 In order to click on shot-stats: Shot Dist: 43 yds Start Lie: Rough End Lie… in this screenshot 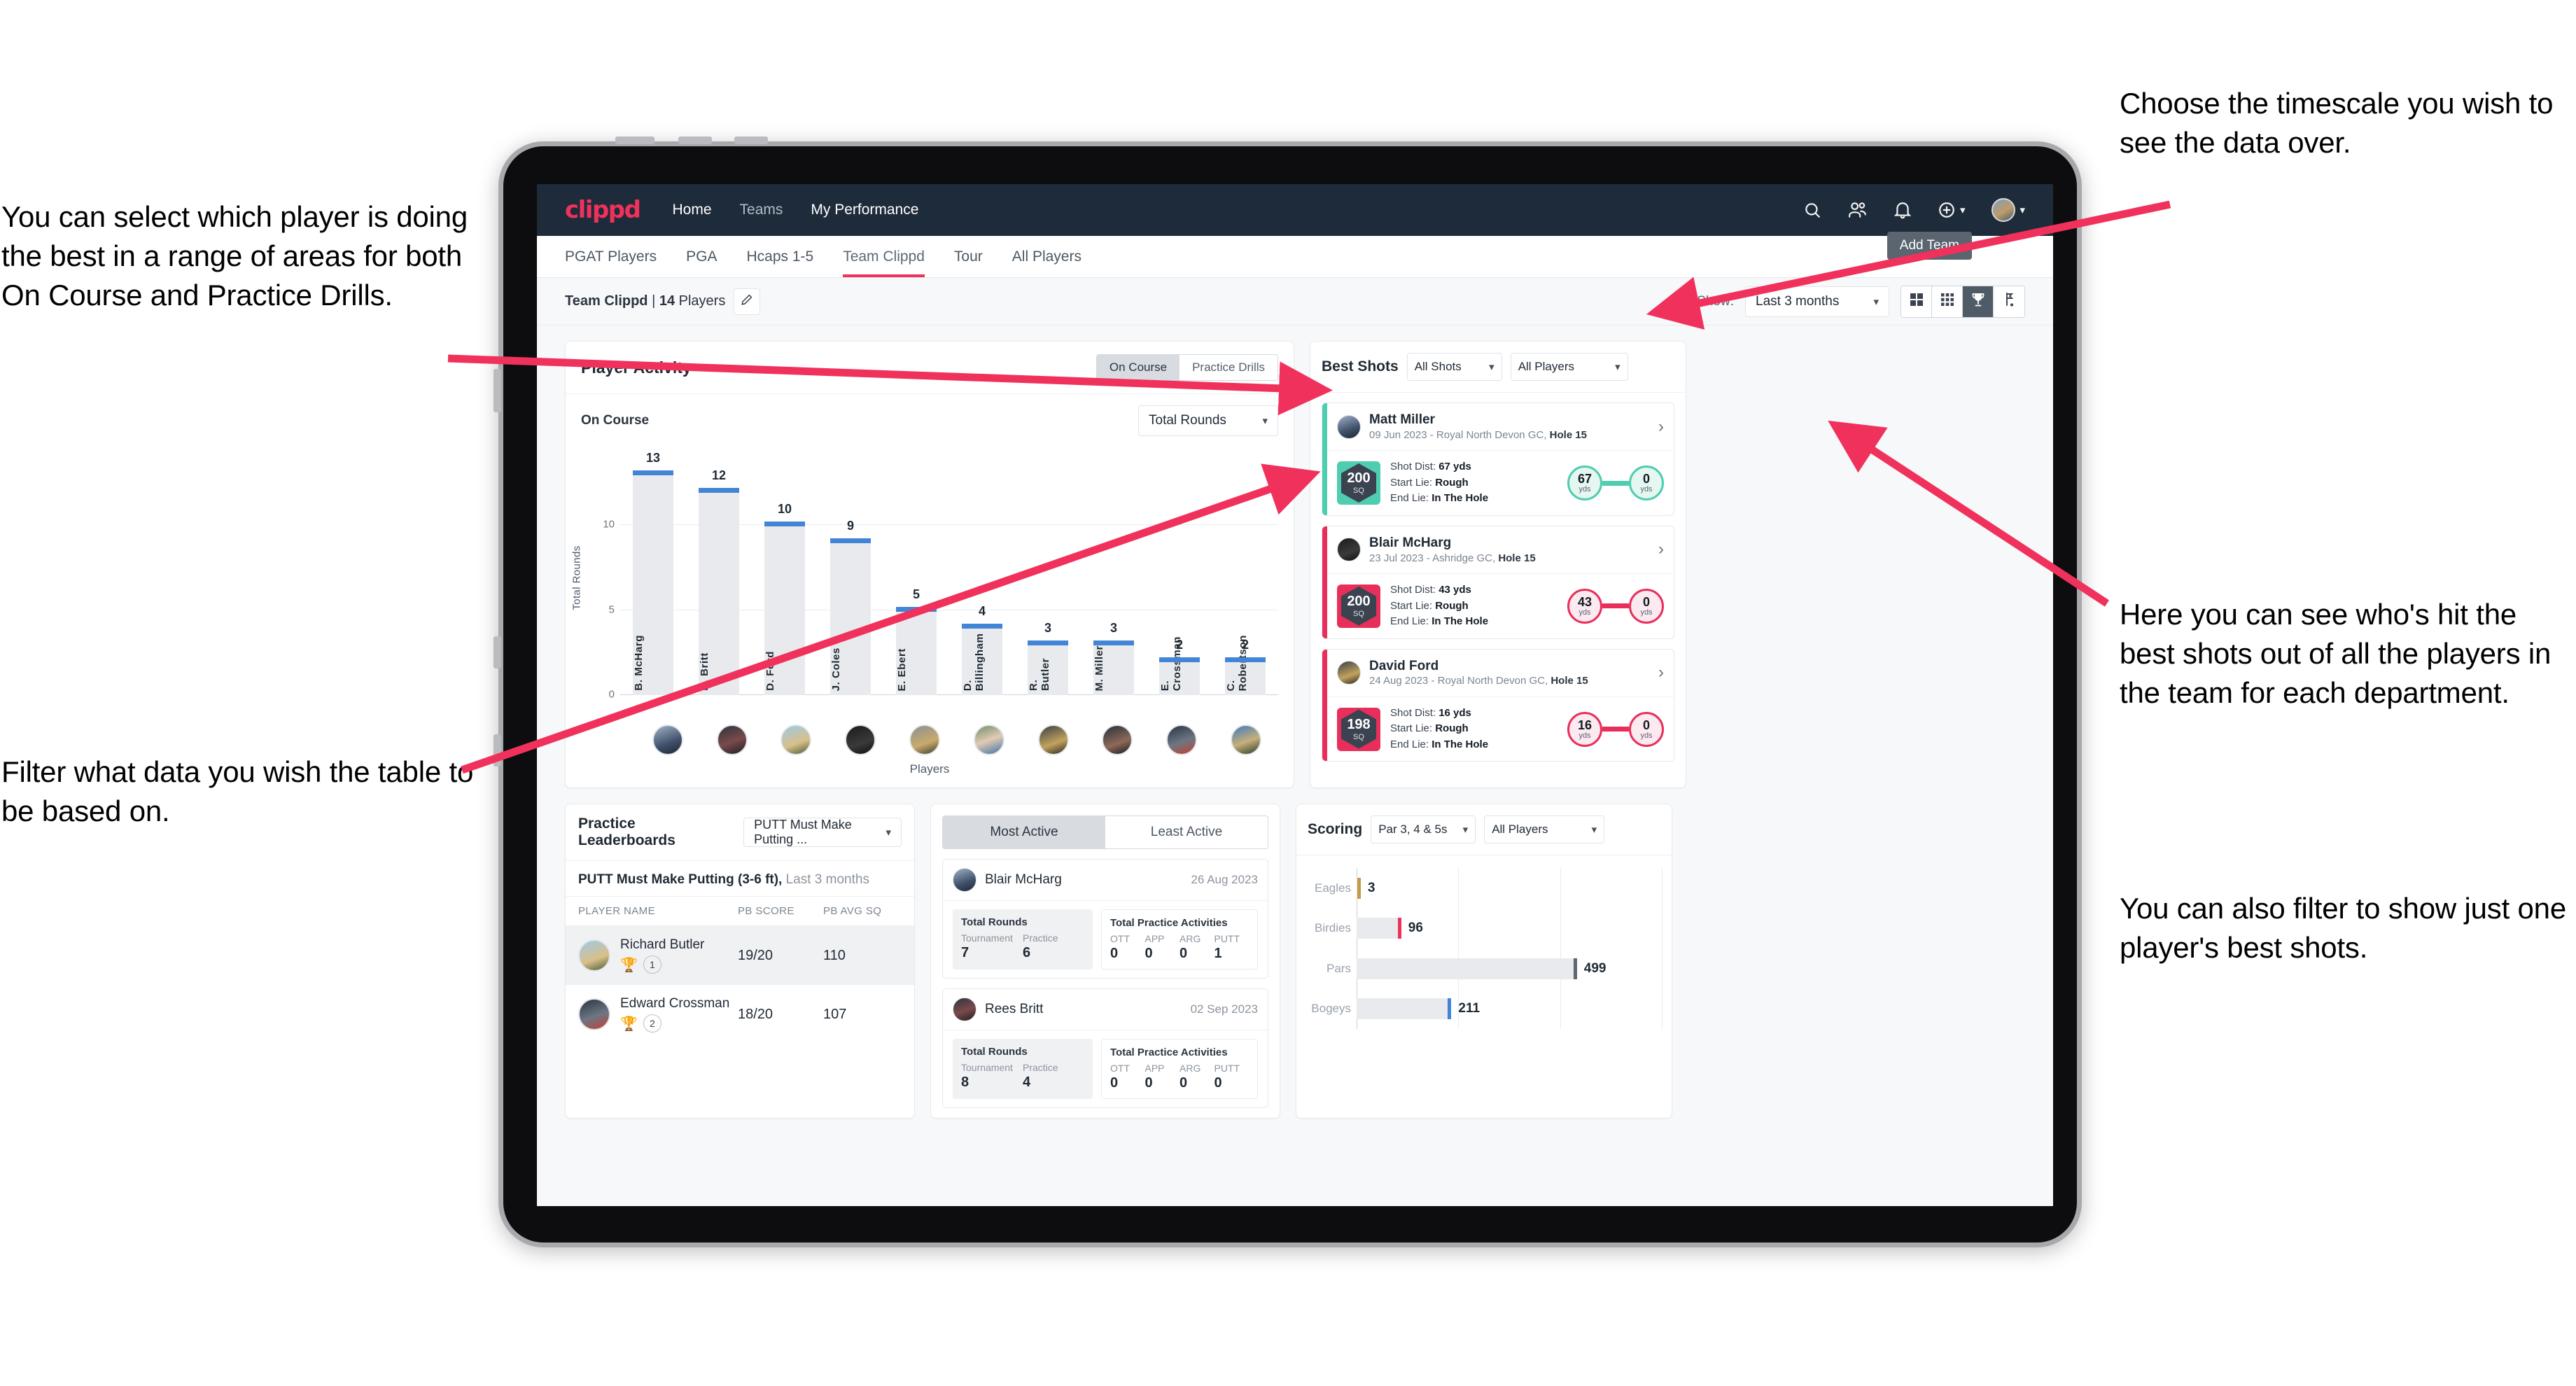, I will do `click(1439, 606)`.